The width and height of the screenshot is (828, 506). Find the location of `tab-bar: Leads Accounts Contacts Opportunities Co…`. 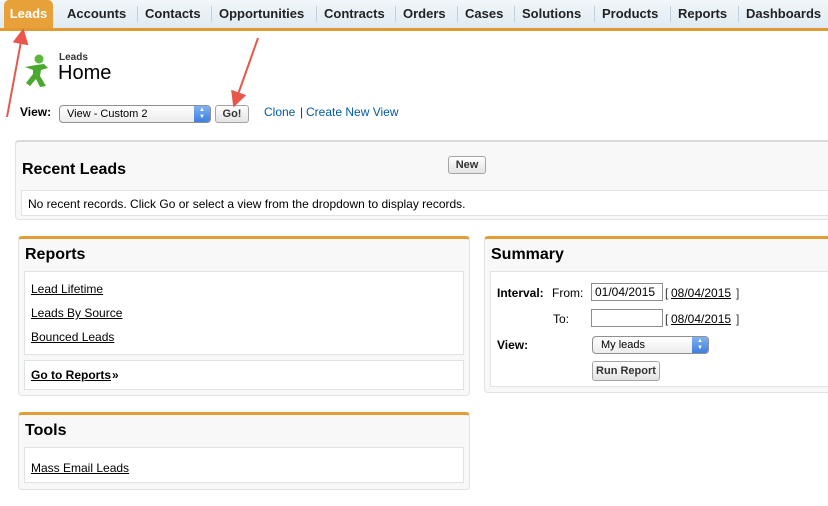

tab-bar: Leads Accounts Contacts Opportunities Co… is located at coordinates (414, 15).